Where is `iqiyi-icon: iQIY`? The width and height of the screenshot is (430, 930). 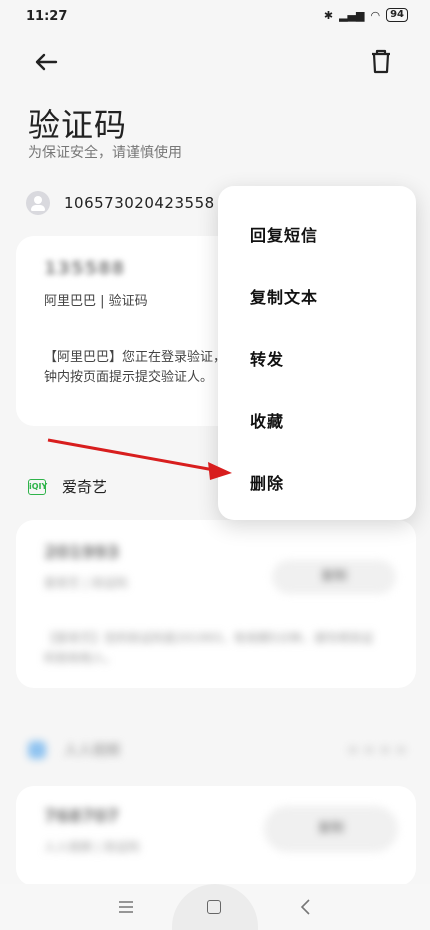
iqiyi-icon: iQIY is located at coordinates (37, 486).